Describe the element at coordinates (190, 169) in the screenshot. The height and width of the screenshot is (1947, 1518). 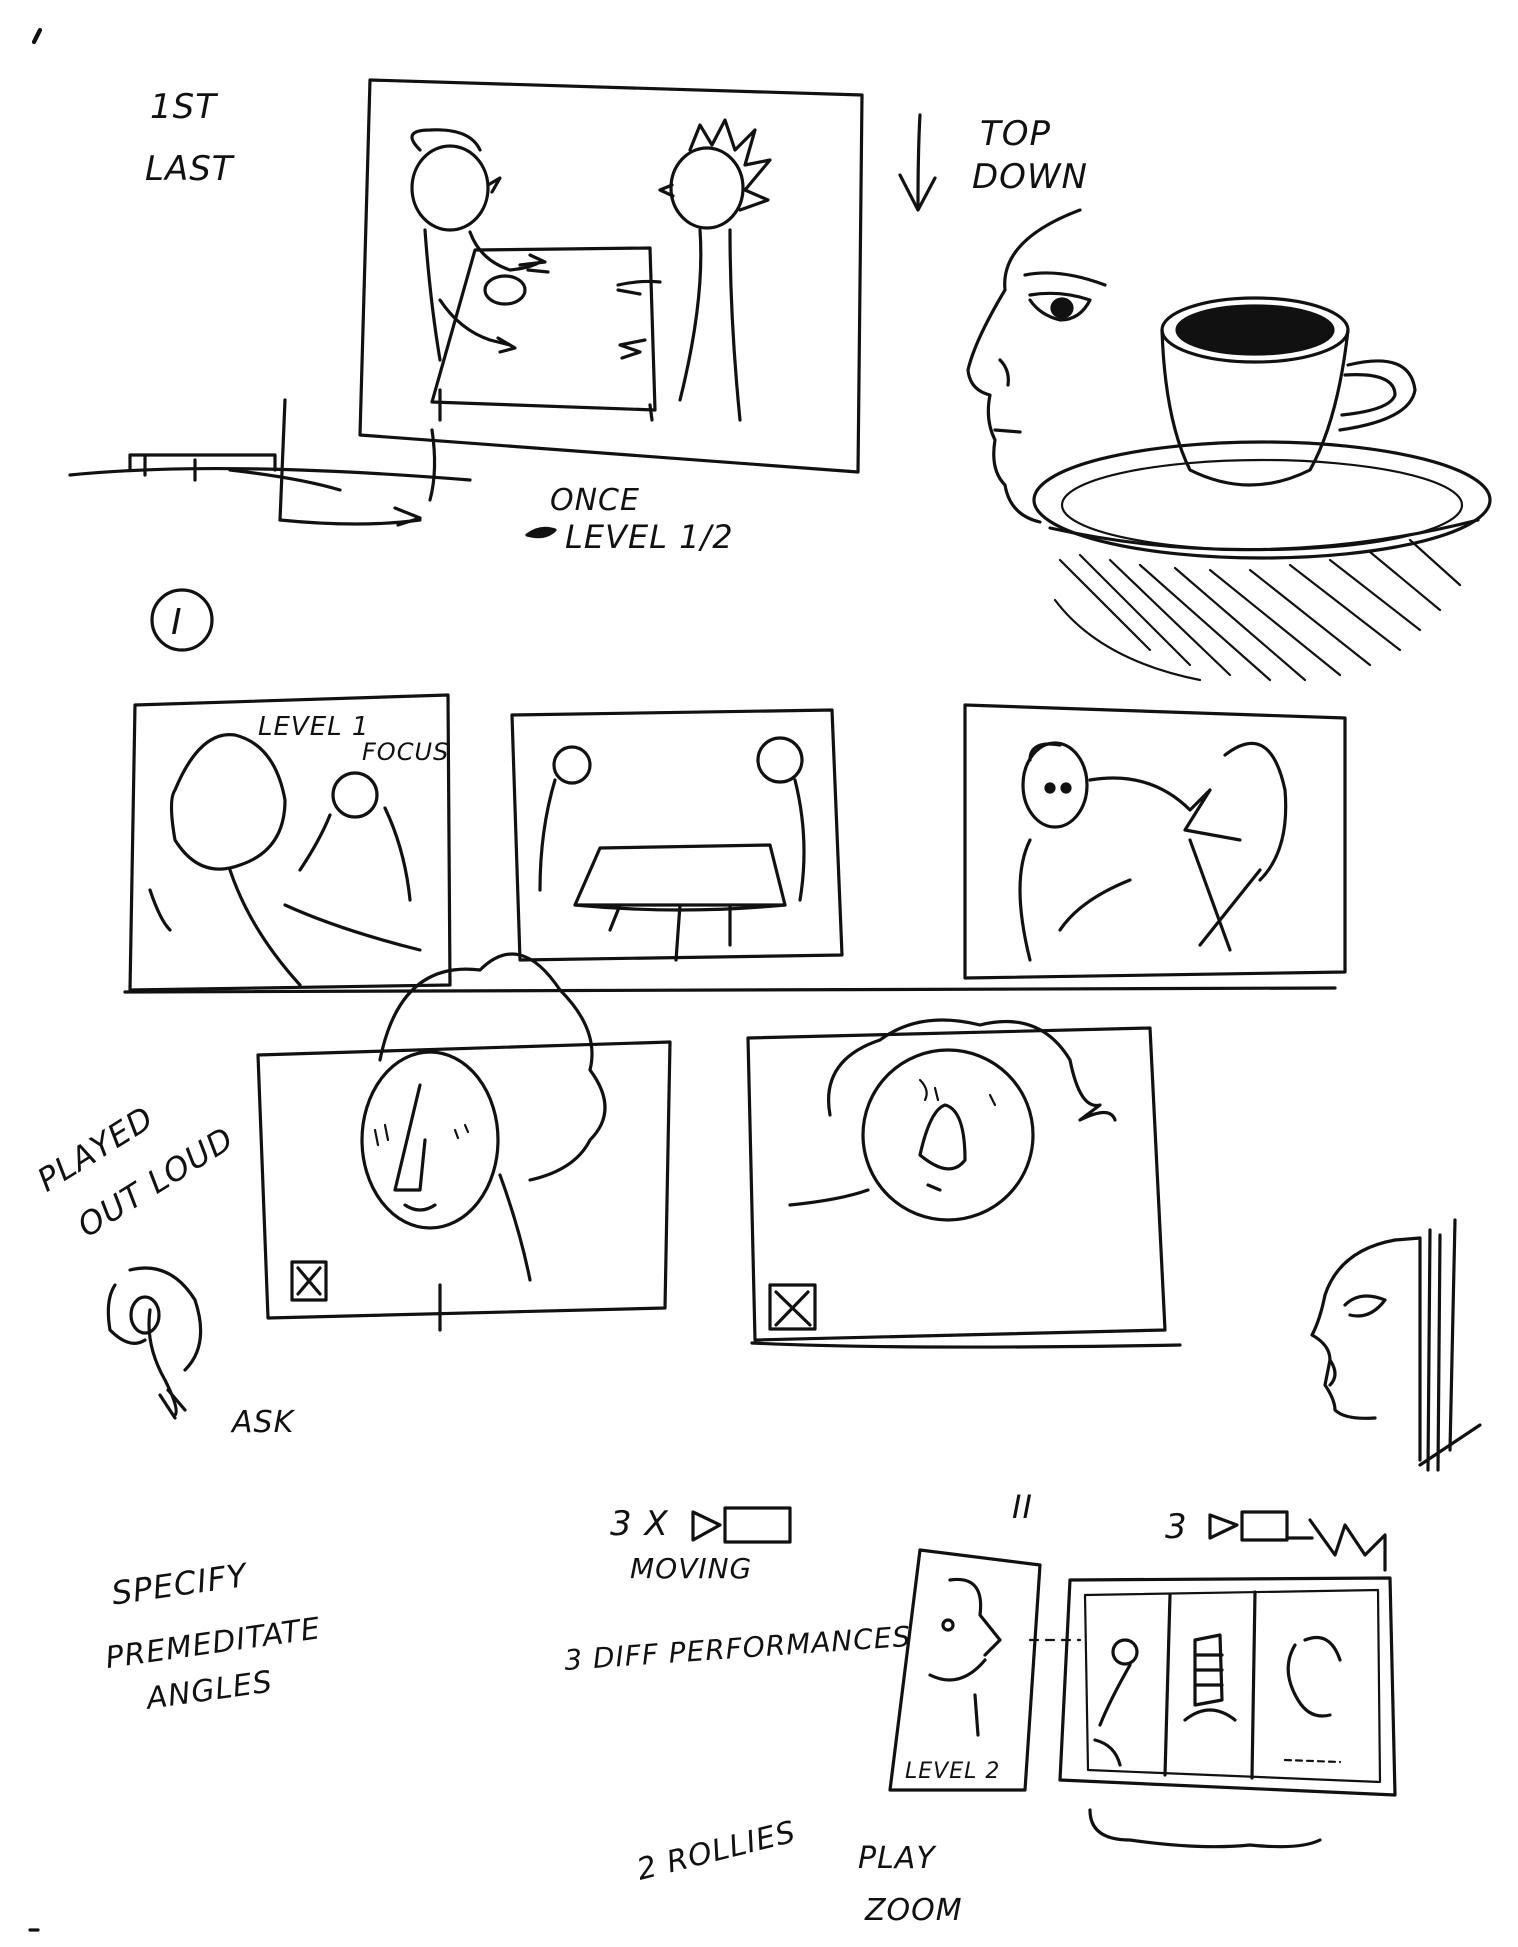
I see `note-last: LAST` at that location.